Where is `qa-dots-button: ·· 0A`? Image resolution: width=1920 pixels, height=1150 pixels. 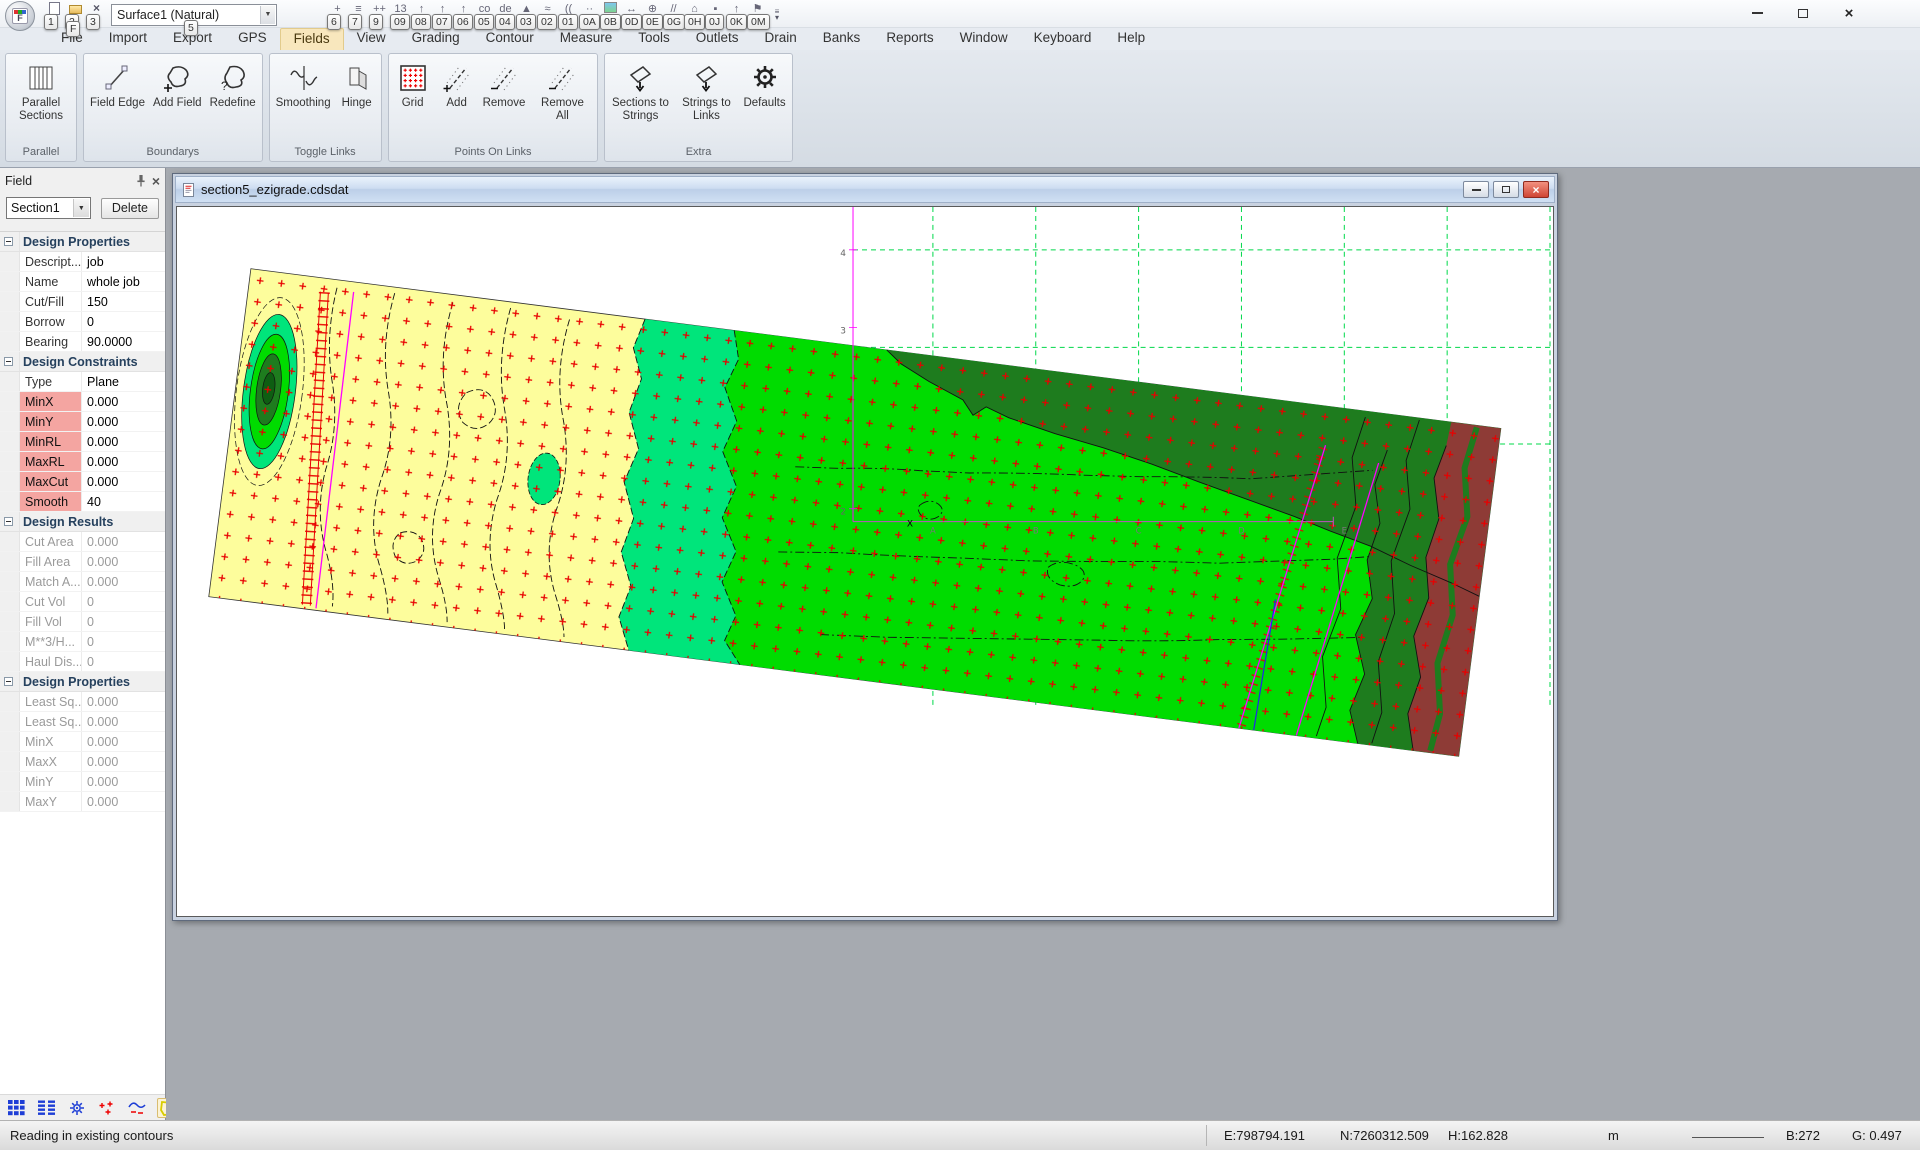
qa-dots-button: ·· 0A is located at coordinates (589, 15).